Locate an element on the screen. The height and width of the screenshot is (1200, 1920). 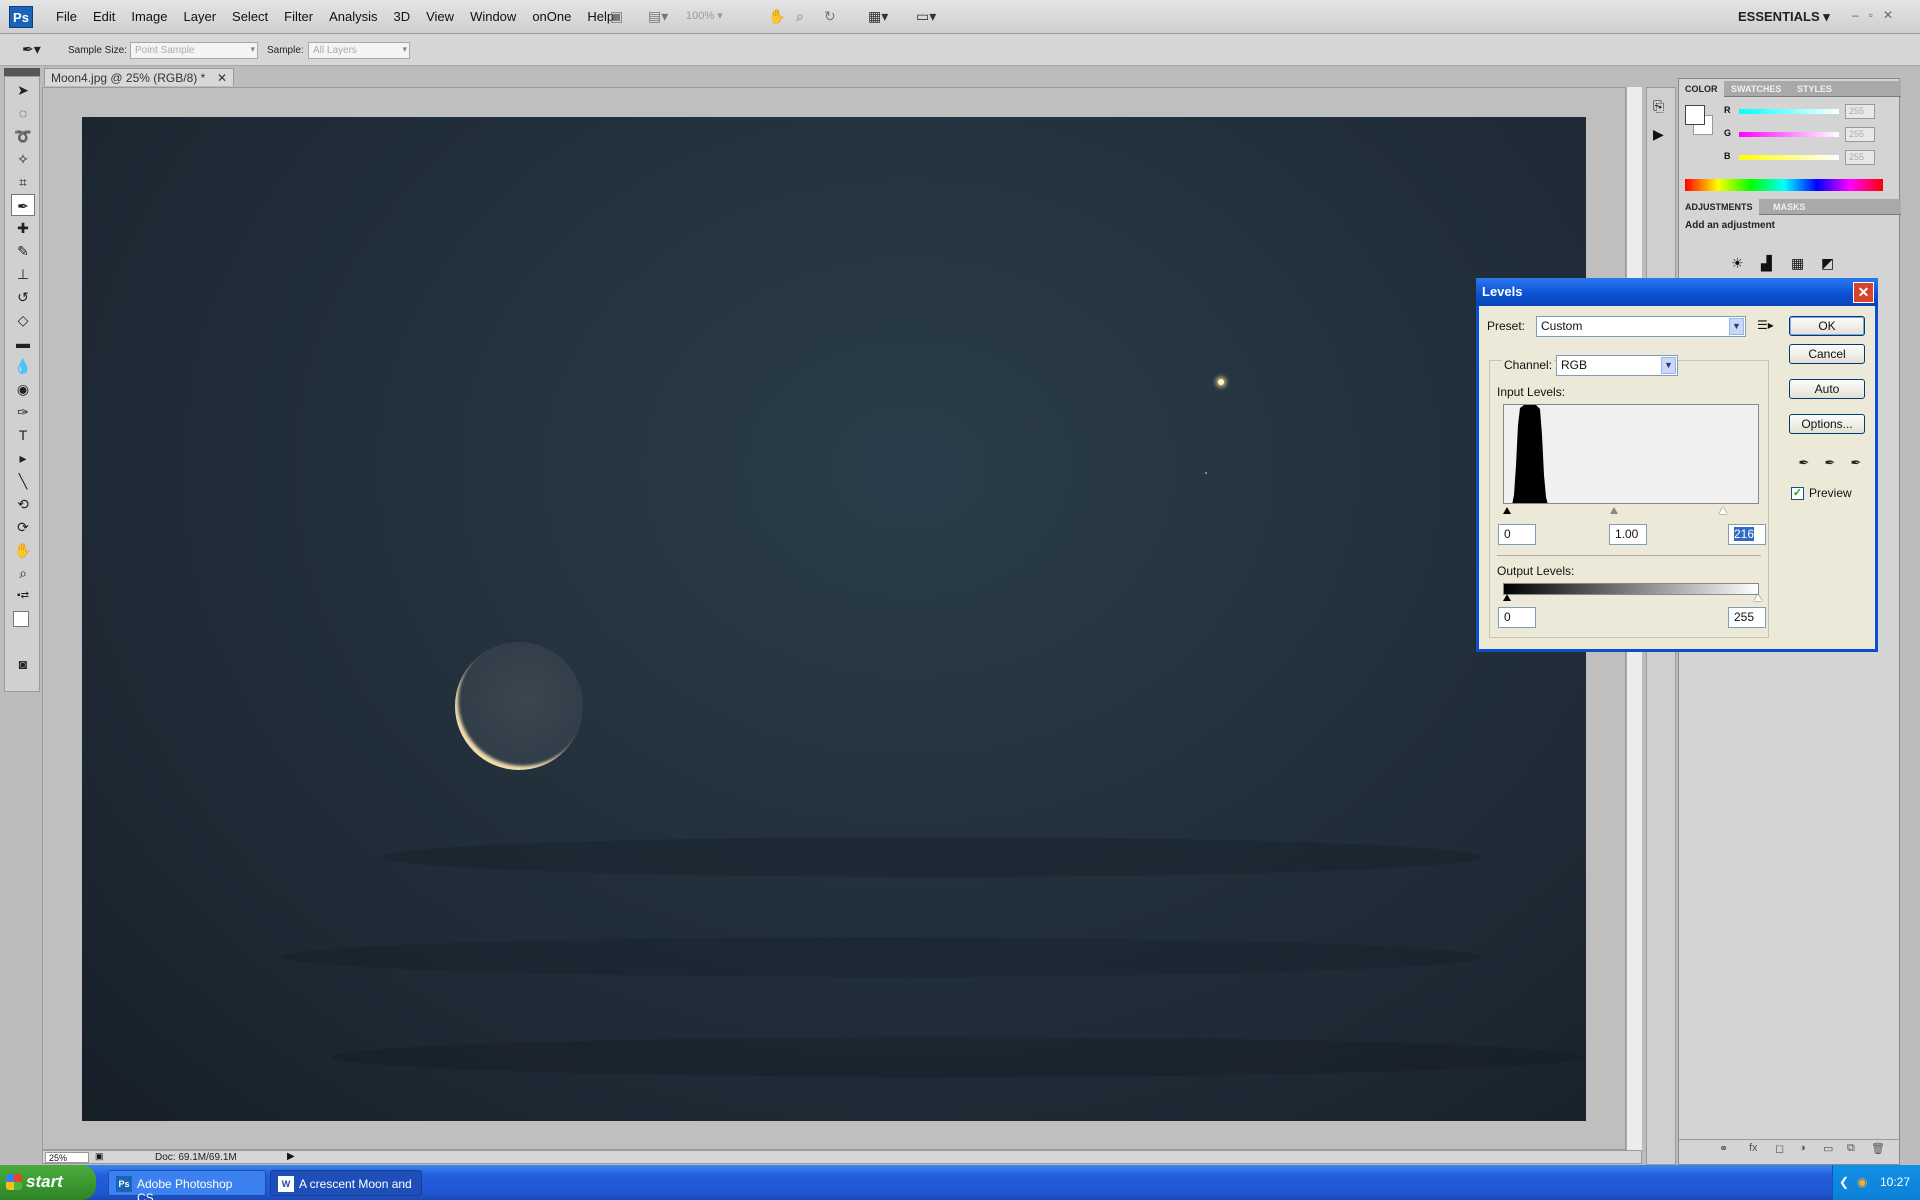
swap-colors-icon: ▪⇄ is located at coordinates (23, 596).